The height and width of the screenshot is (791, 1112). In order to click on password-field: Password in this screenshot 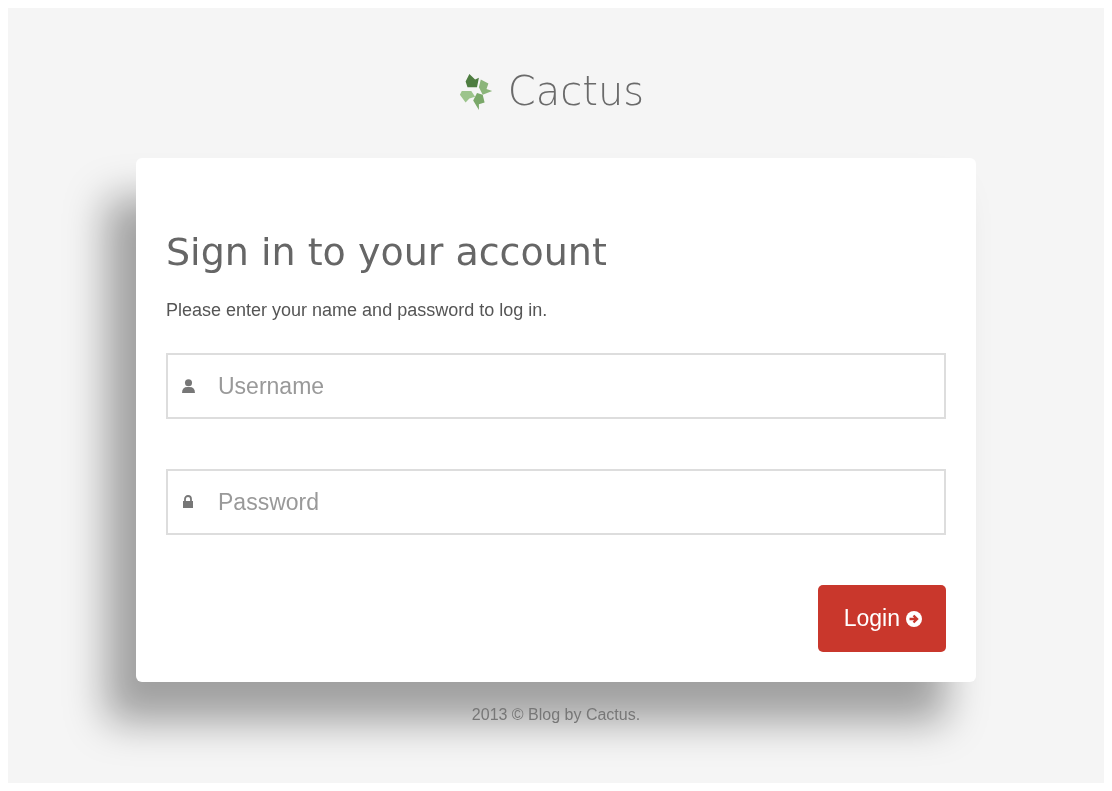, I will do `click(556, 502)`.